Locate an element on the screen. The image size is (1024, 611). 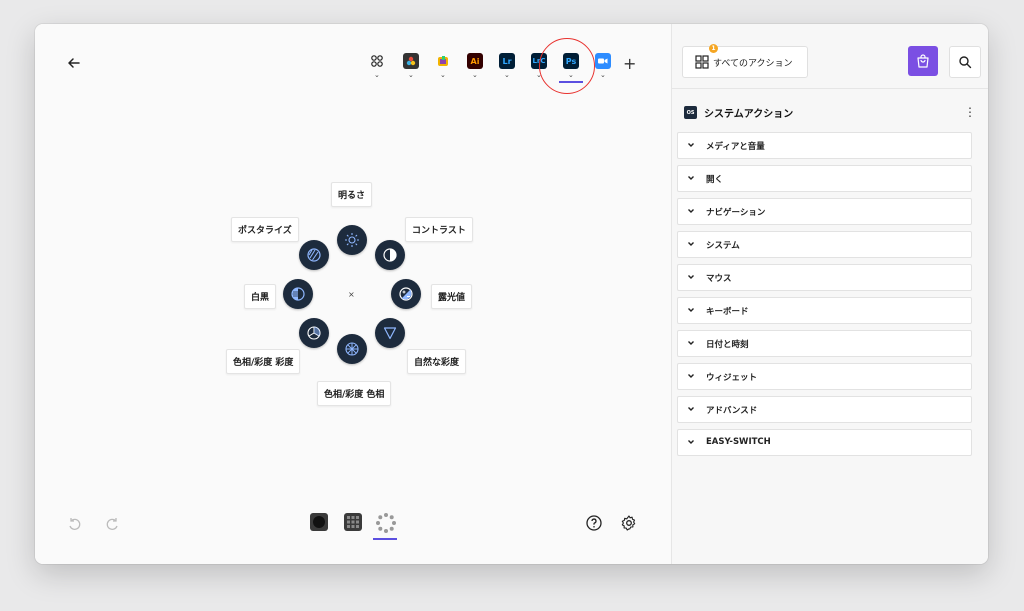
color-wheel-icon is located at coordinates (314, 333).